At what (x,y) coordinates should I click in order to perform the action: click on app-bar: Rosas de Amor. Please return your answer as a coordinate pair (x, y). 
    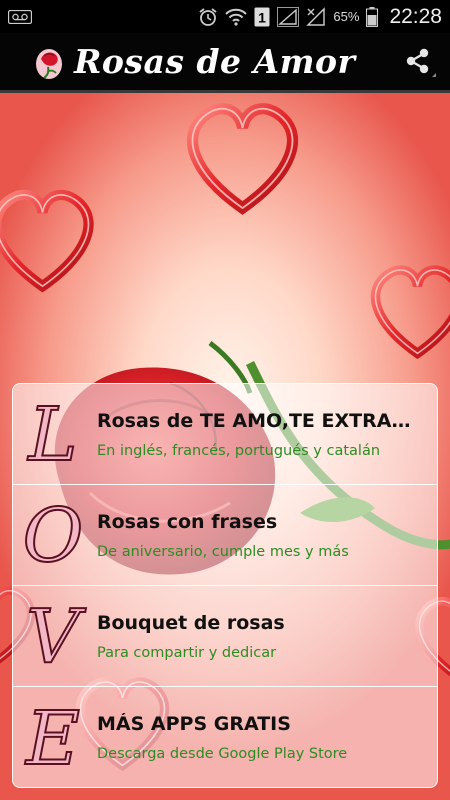
    Looking at the image, I should click on (225, 61).